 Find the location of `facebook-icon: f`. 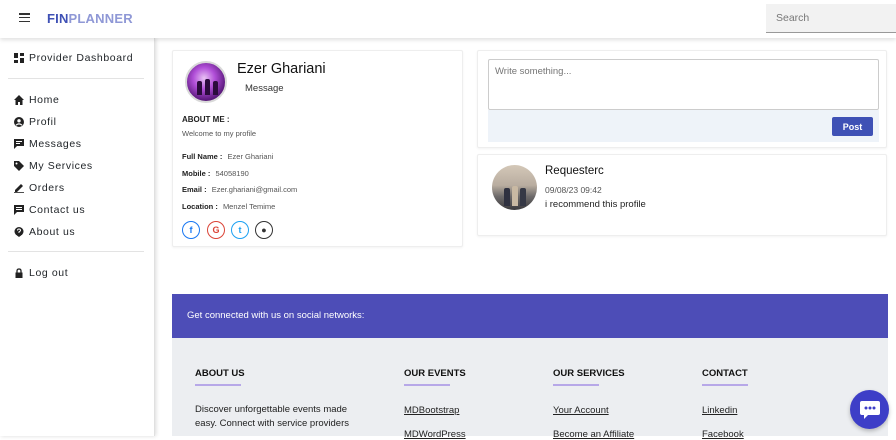

facebook-icon: f is located at coordinates (191, 230).